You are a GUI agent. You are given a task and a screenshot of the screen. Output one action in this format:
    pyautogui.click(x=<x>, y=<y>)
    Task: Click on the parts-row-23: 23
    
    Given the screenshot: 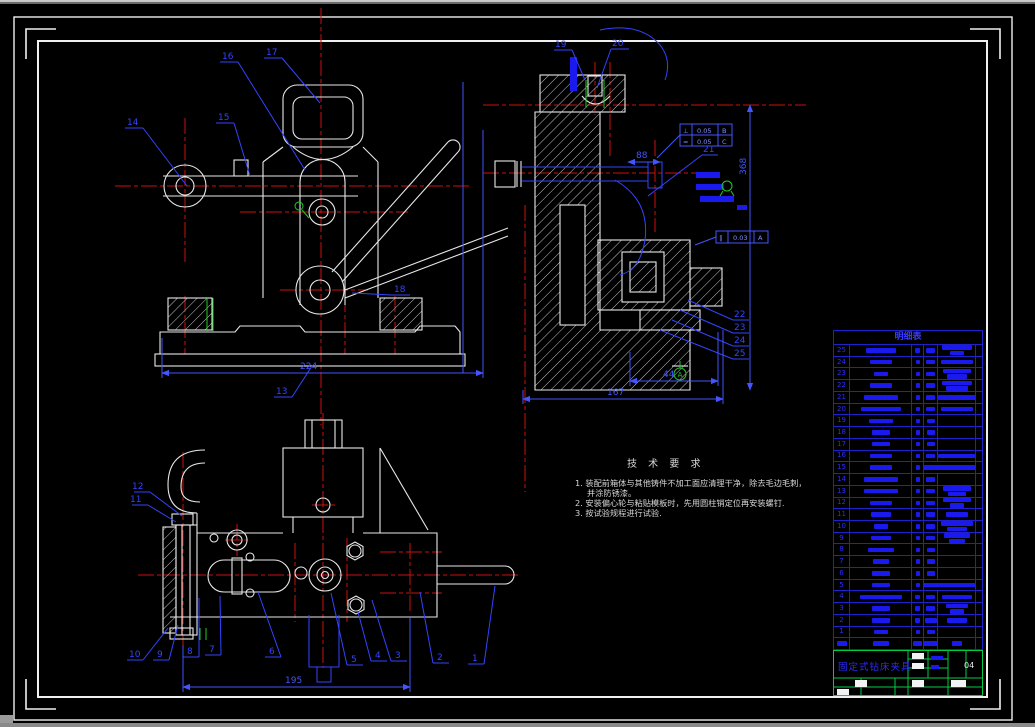 What is the action you would take?
    pyautogui.click(x=908, y=374)
    